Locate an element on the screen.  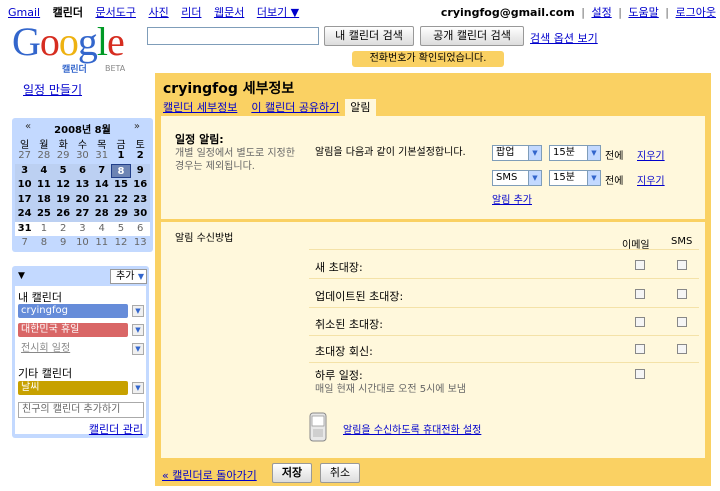
settings-link: 설정 is located at coordinates (601, 12).